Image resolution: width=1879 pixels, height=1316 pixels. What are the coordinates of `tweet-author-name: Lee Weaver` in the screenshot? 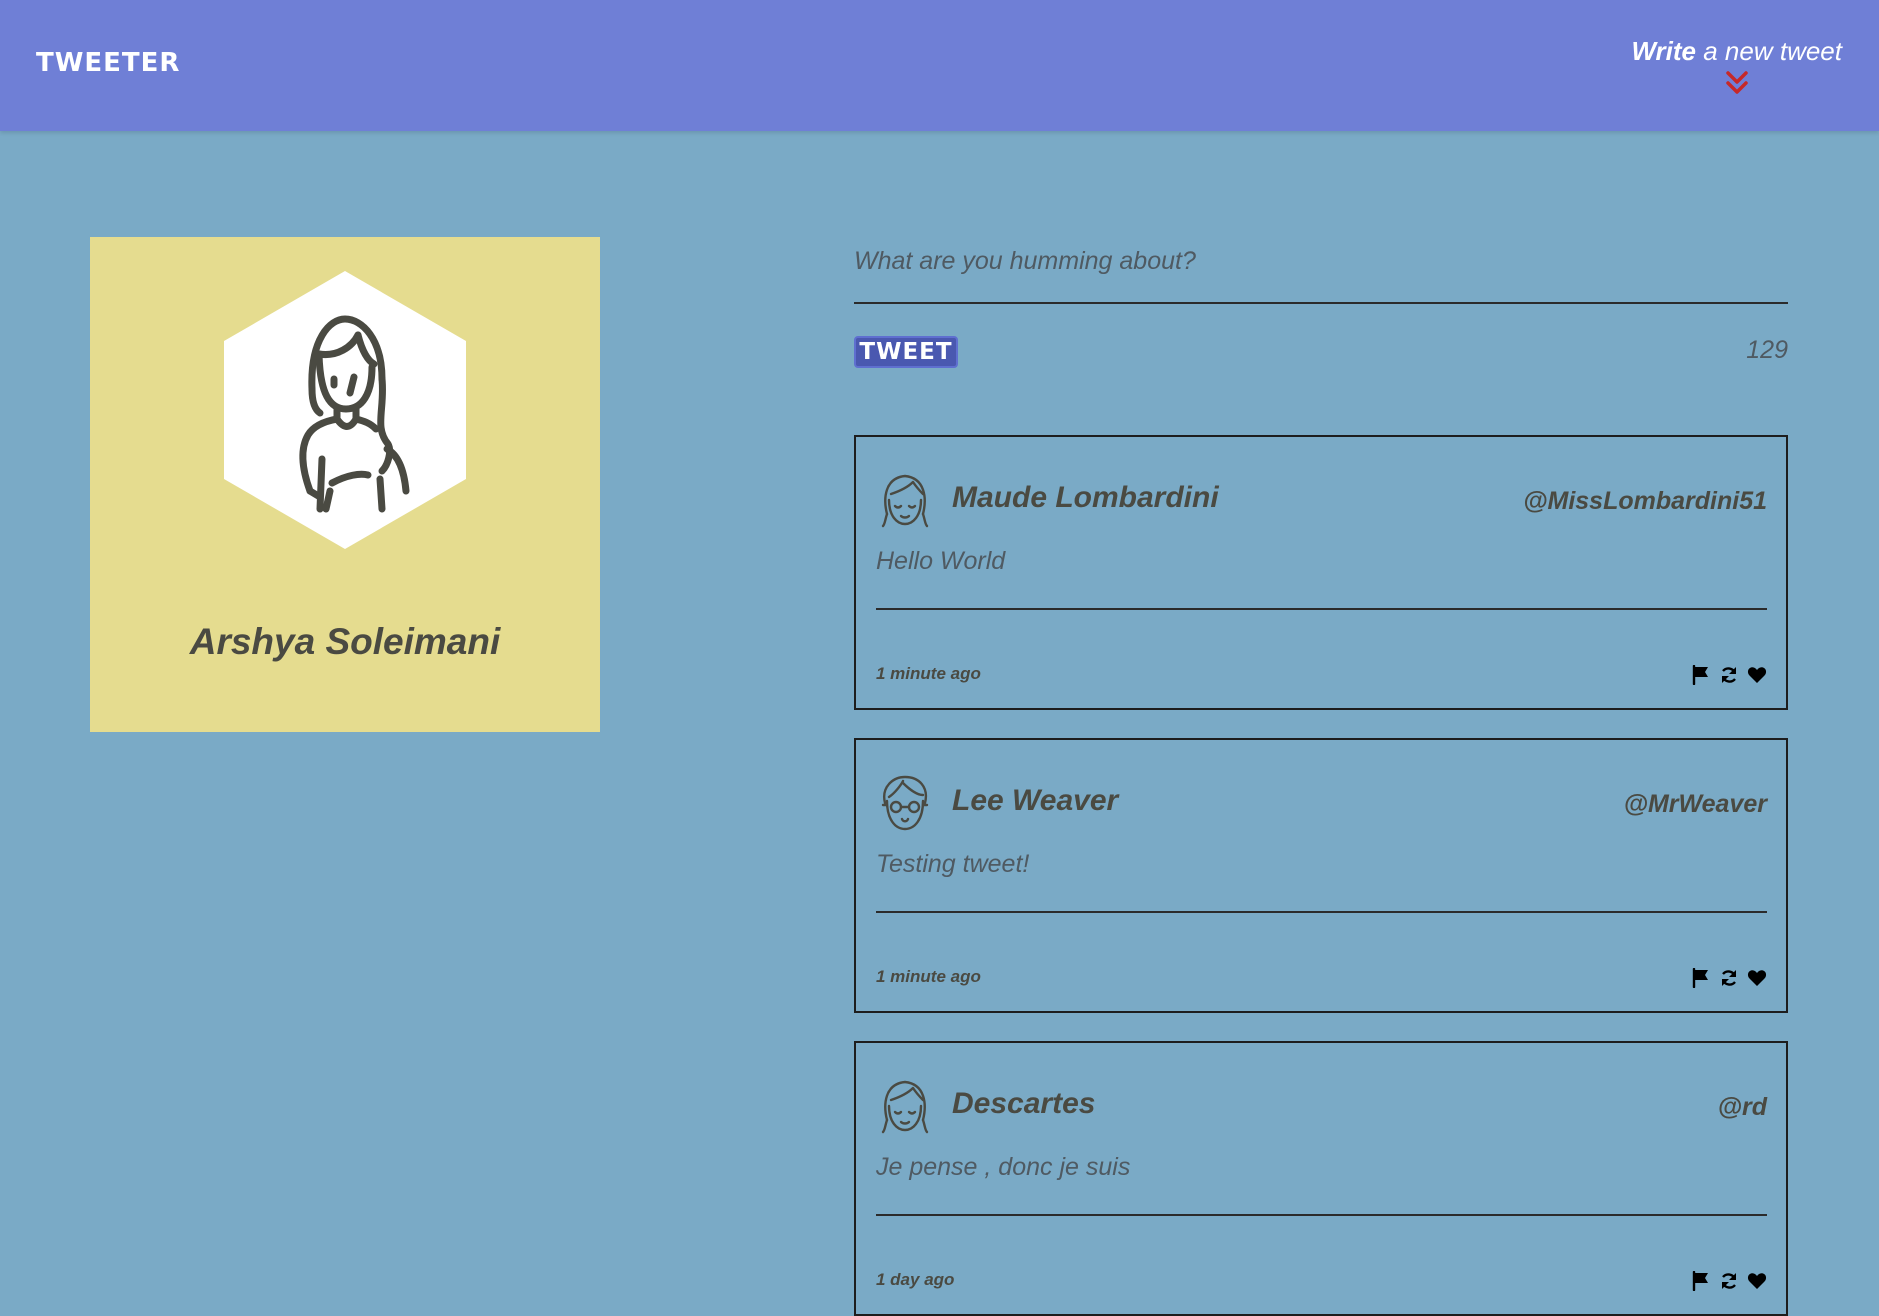 It's located at (1035, 801).